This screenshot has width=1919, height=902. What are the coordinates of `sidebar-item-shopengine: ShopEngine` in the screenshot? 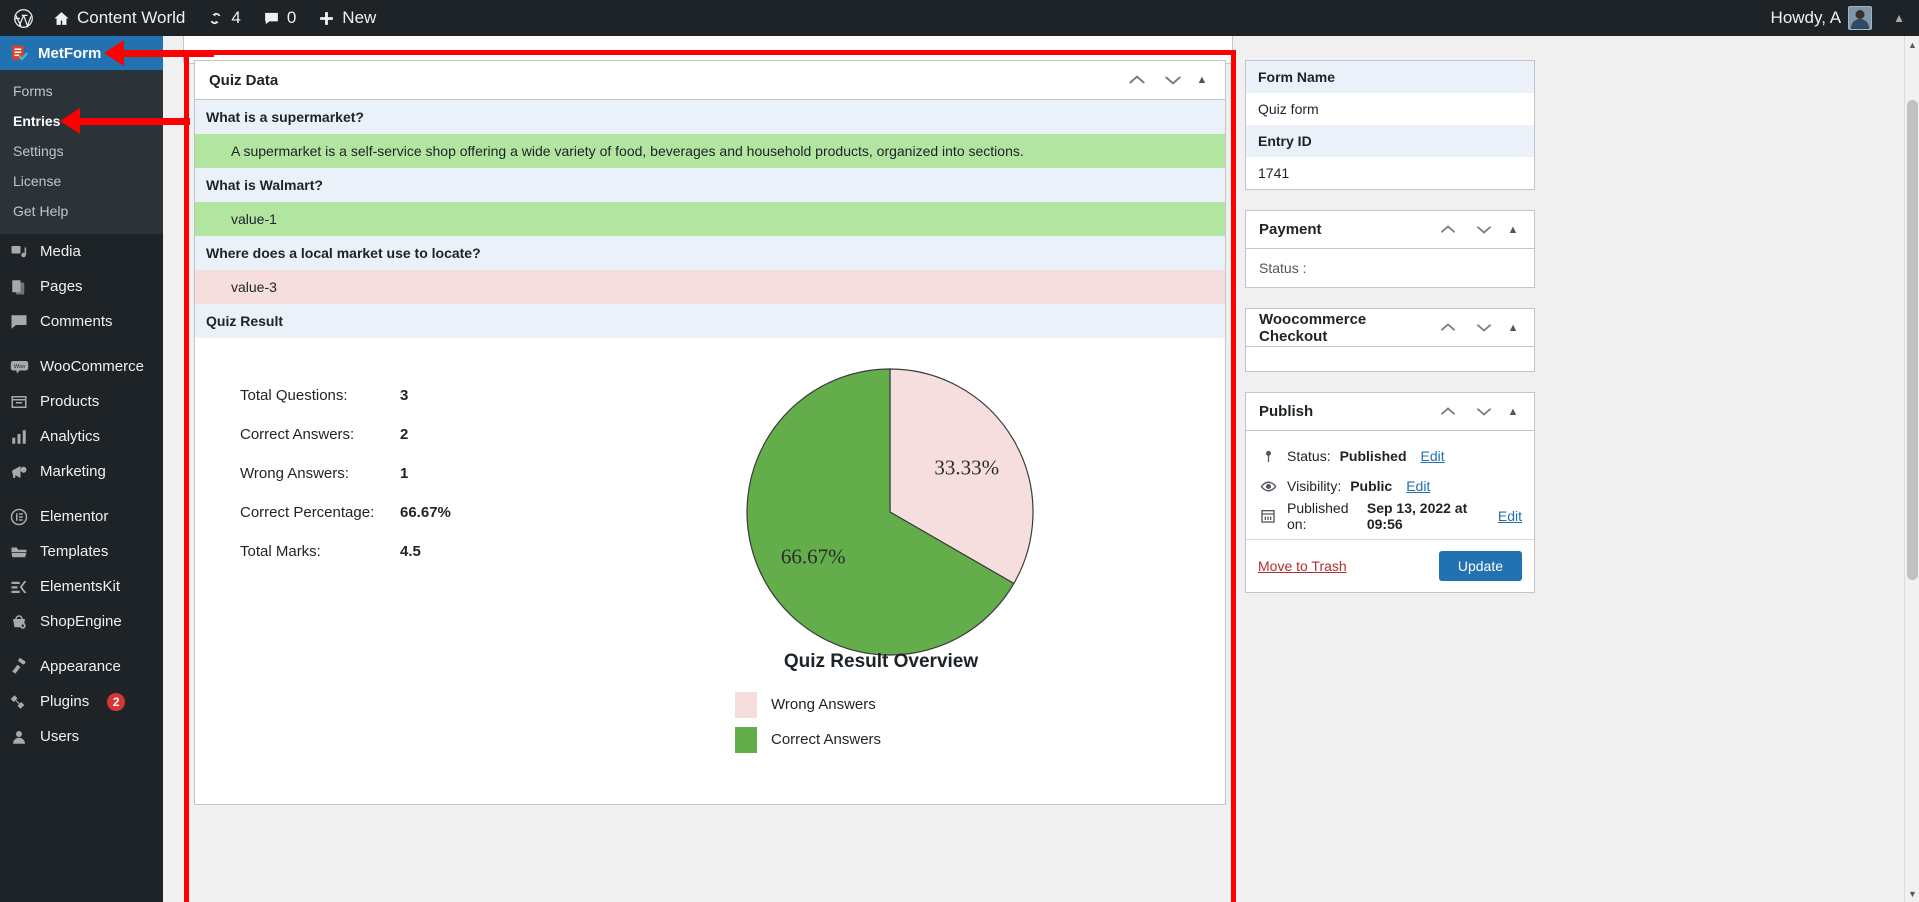 It's located at (81, 621).